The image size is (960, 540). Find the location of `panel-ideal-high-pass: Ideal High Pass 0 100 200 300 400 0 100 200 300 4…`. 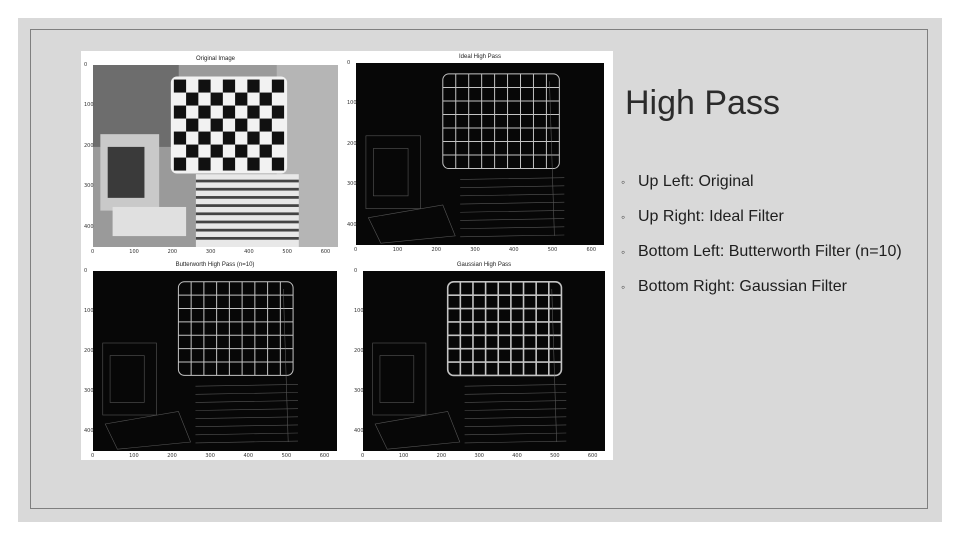

panel-ideal-high-pass: Ideal High Pass 0 100 200 300 400 0 100 200 300 4… is located at coordinates (475, 153).